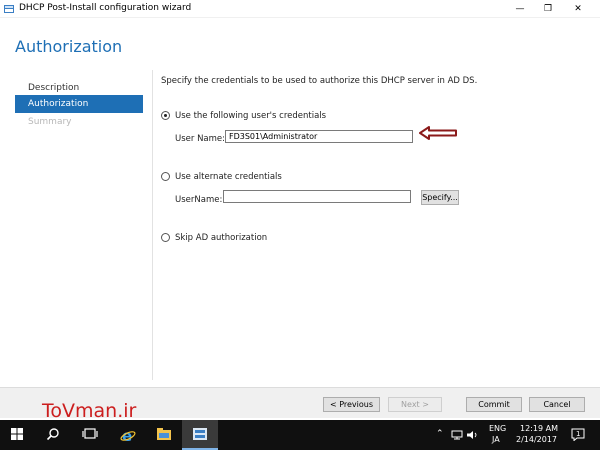 The height and width of the screenshot is (450, 600). Describe the element at coordinates (105, 8) in the screenshot. I see `window-title: DHCP Post-Install configuration wizard` at that location.